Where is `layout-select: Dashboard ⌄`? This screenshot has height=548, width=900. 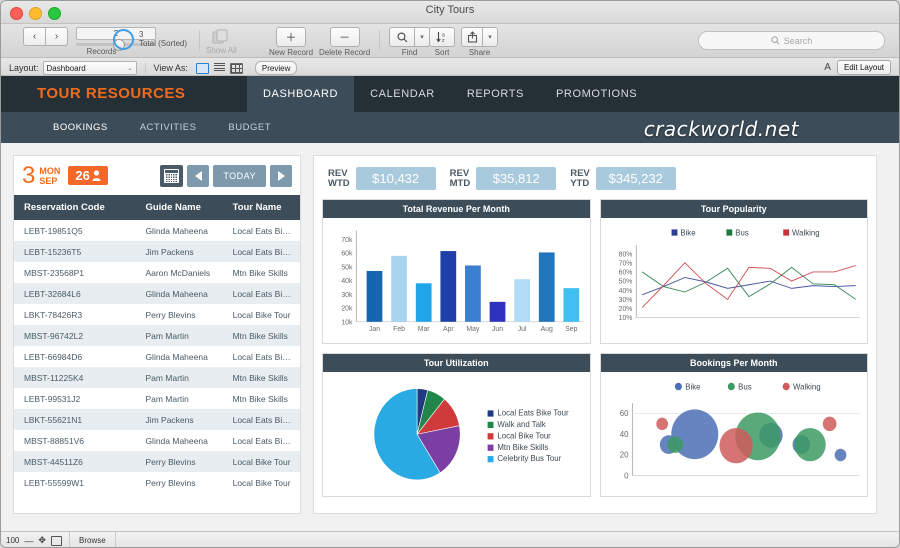 layout-select: Dashboard ⌄ is located at coordinates (89, 68).